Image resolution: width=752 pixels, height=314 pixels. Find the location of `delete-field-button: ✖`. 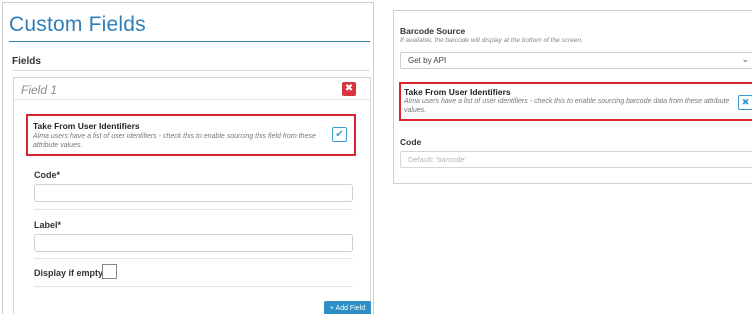

delete-field-button: ✖ is located at coordinates (349, 89).